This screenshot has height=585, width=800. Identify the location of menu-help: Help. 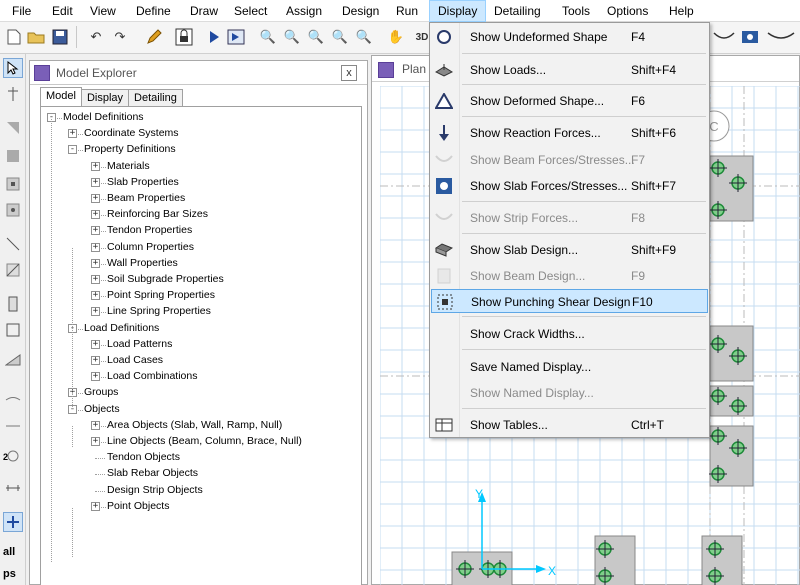
(681, 11).